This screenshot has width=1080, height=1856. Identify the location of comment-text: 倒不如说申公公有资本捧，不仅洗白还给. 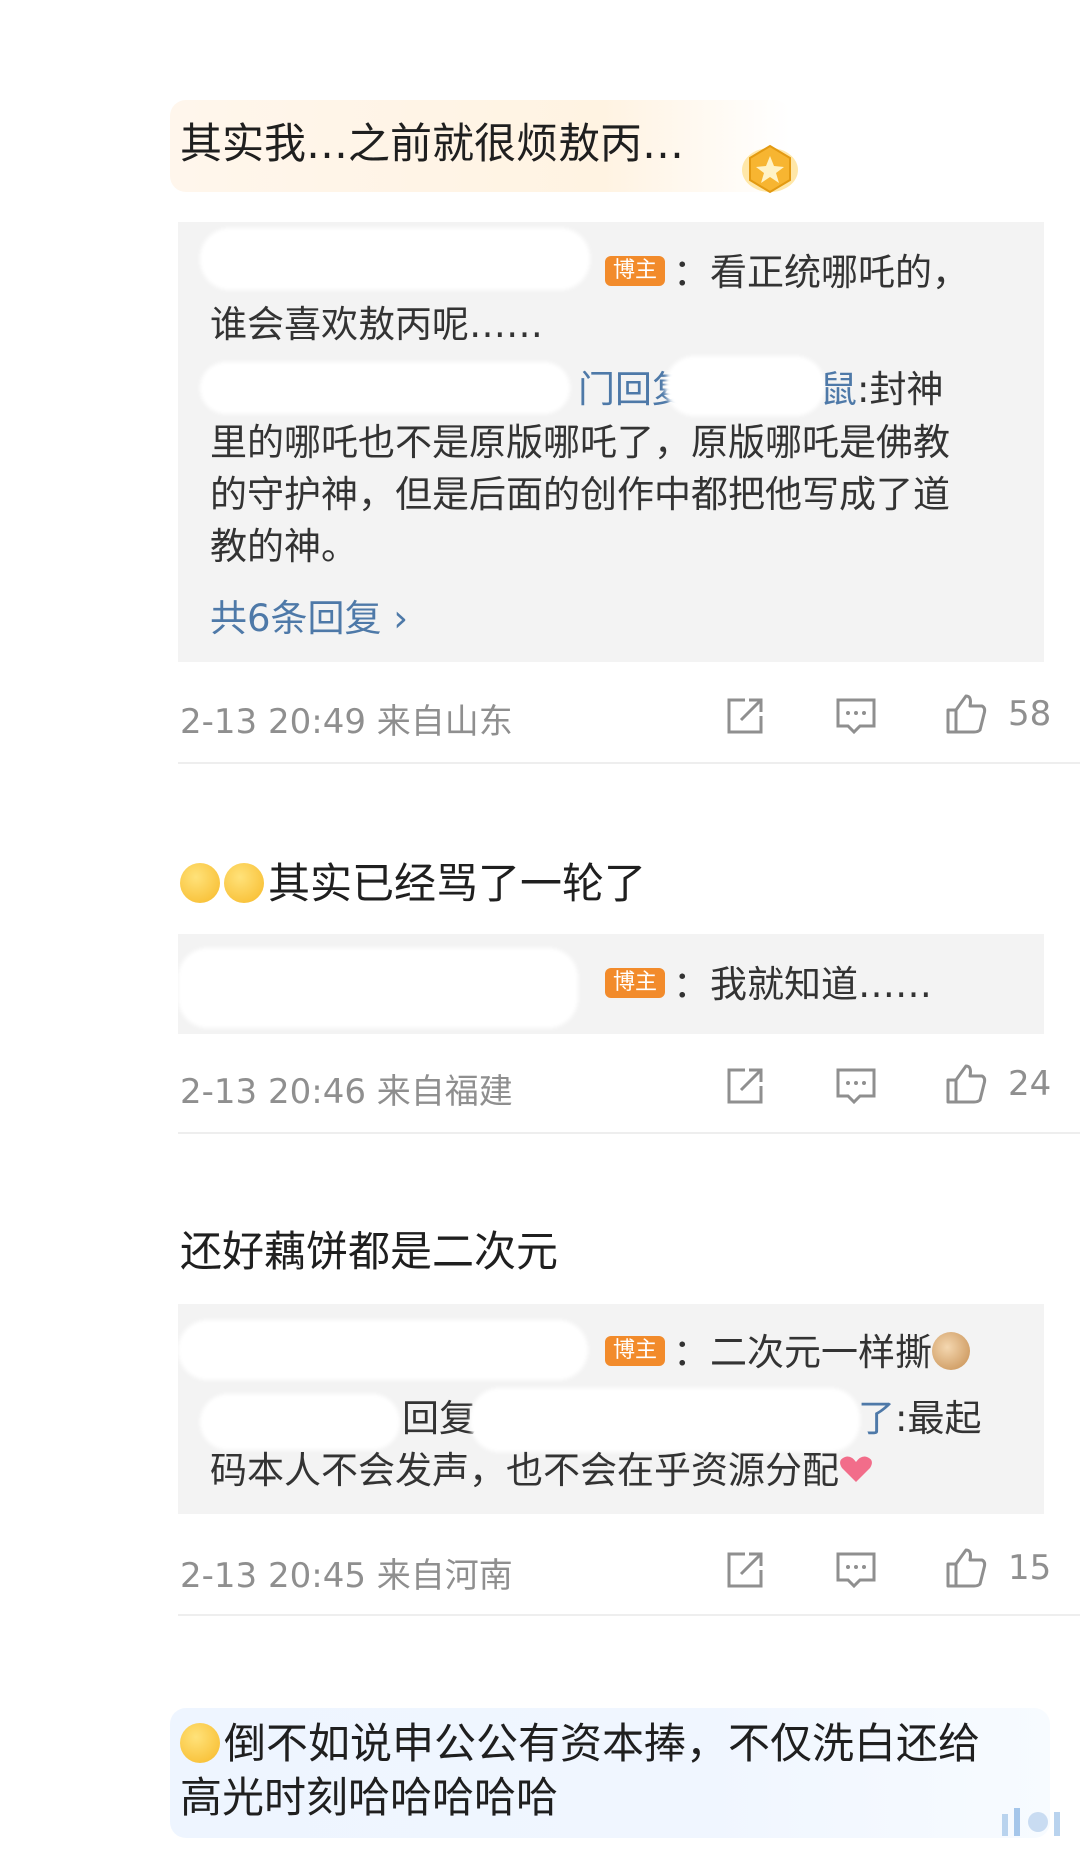
(580, 1744).